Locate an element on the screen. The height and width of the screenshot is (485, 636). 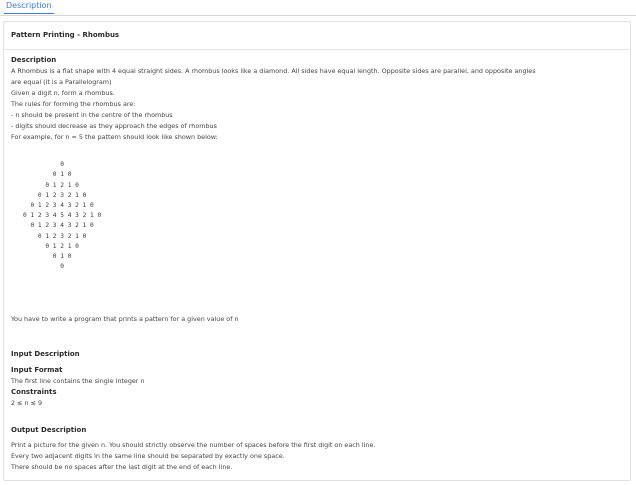
output-heading: Output Description is located at coordinates (49, 430).